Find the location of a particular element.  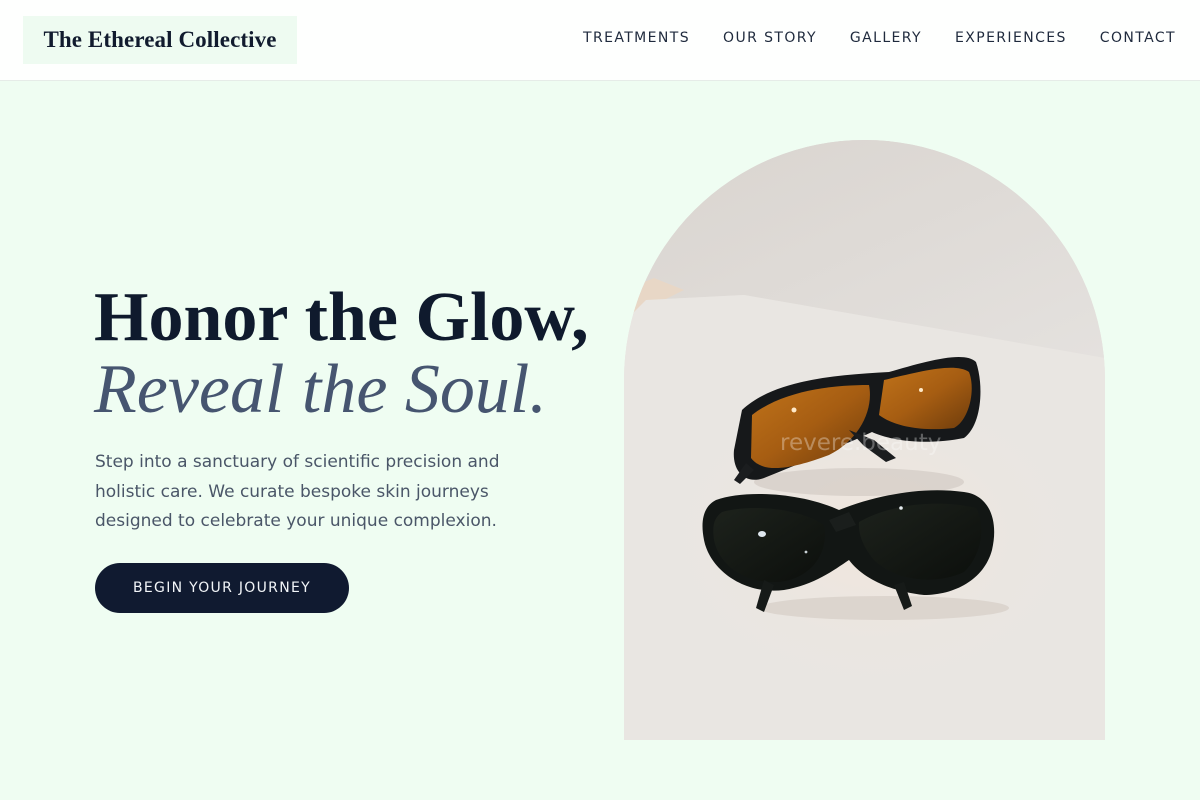

nav-item-gallery: GALLERY is located at coordinates (886, 38).